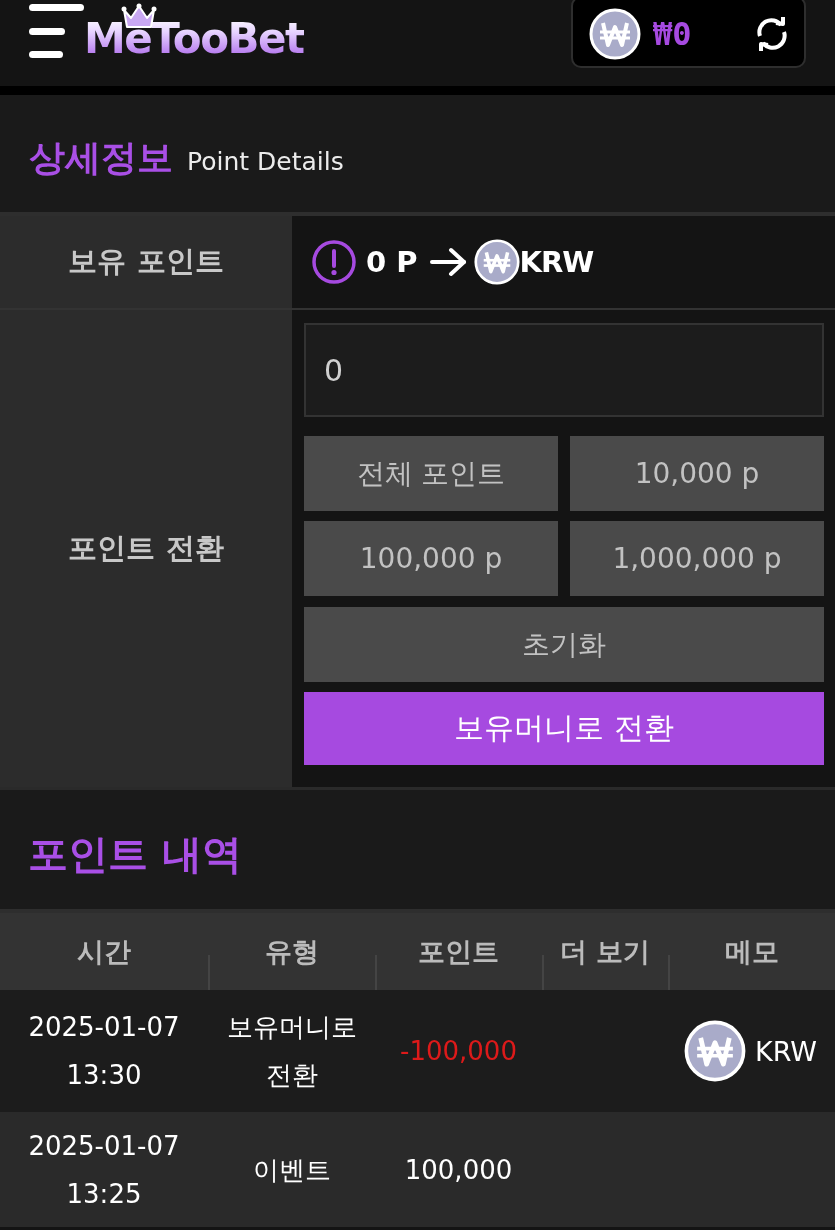 The width and height of the screenshot is (835, 1230). What do you see at coordinates (697, 473) in the screenshot?
I see `amount-button: 10,000 p` at bounding box center [697, 473].